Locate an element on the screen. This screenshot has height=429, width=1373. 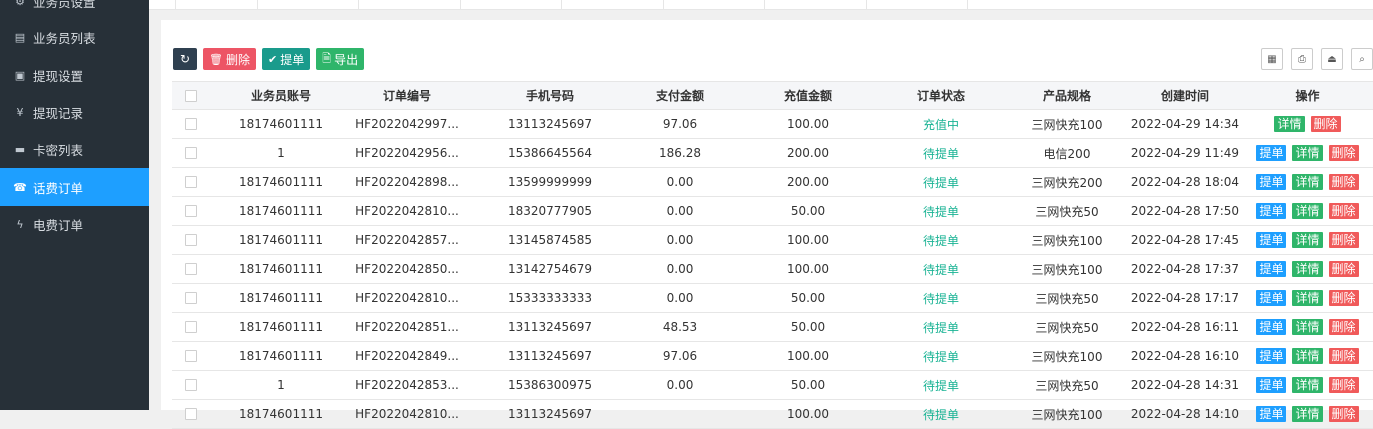
sidebar-item-label: 提现记录 is located at coordinates (58, 113).